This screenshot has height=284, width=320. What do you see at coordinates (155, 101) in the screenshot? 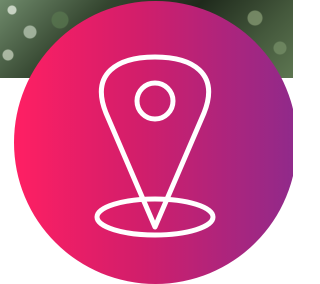
I see `pin-center-circle` at bounding box center [155, 101].